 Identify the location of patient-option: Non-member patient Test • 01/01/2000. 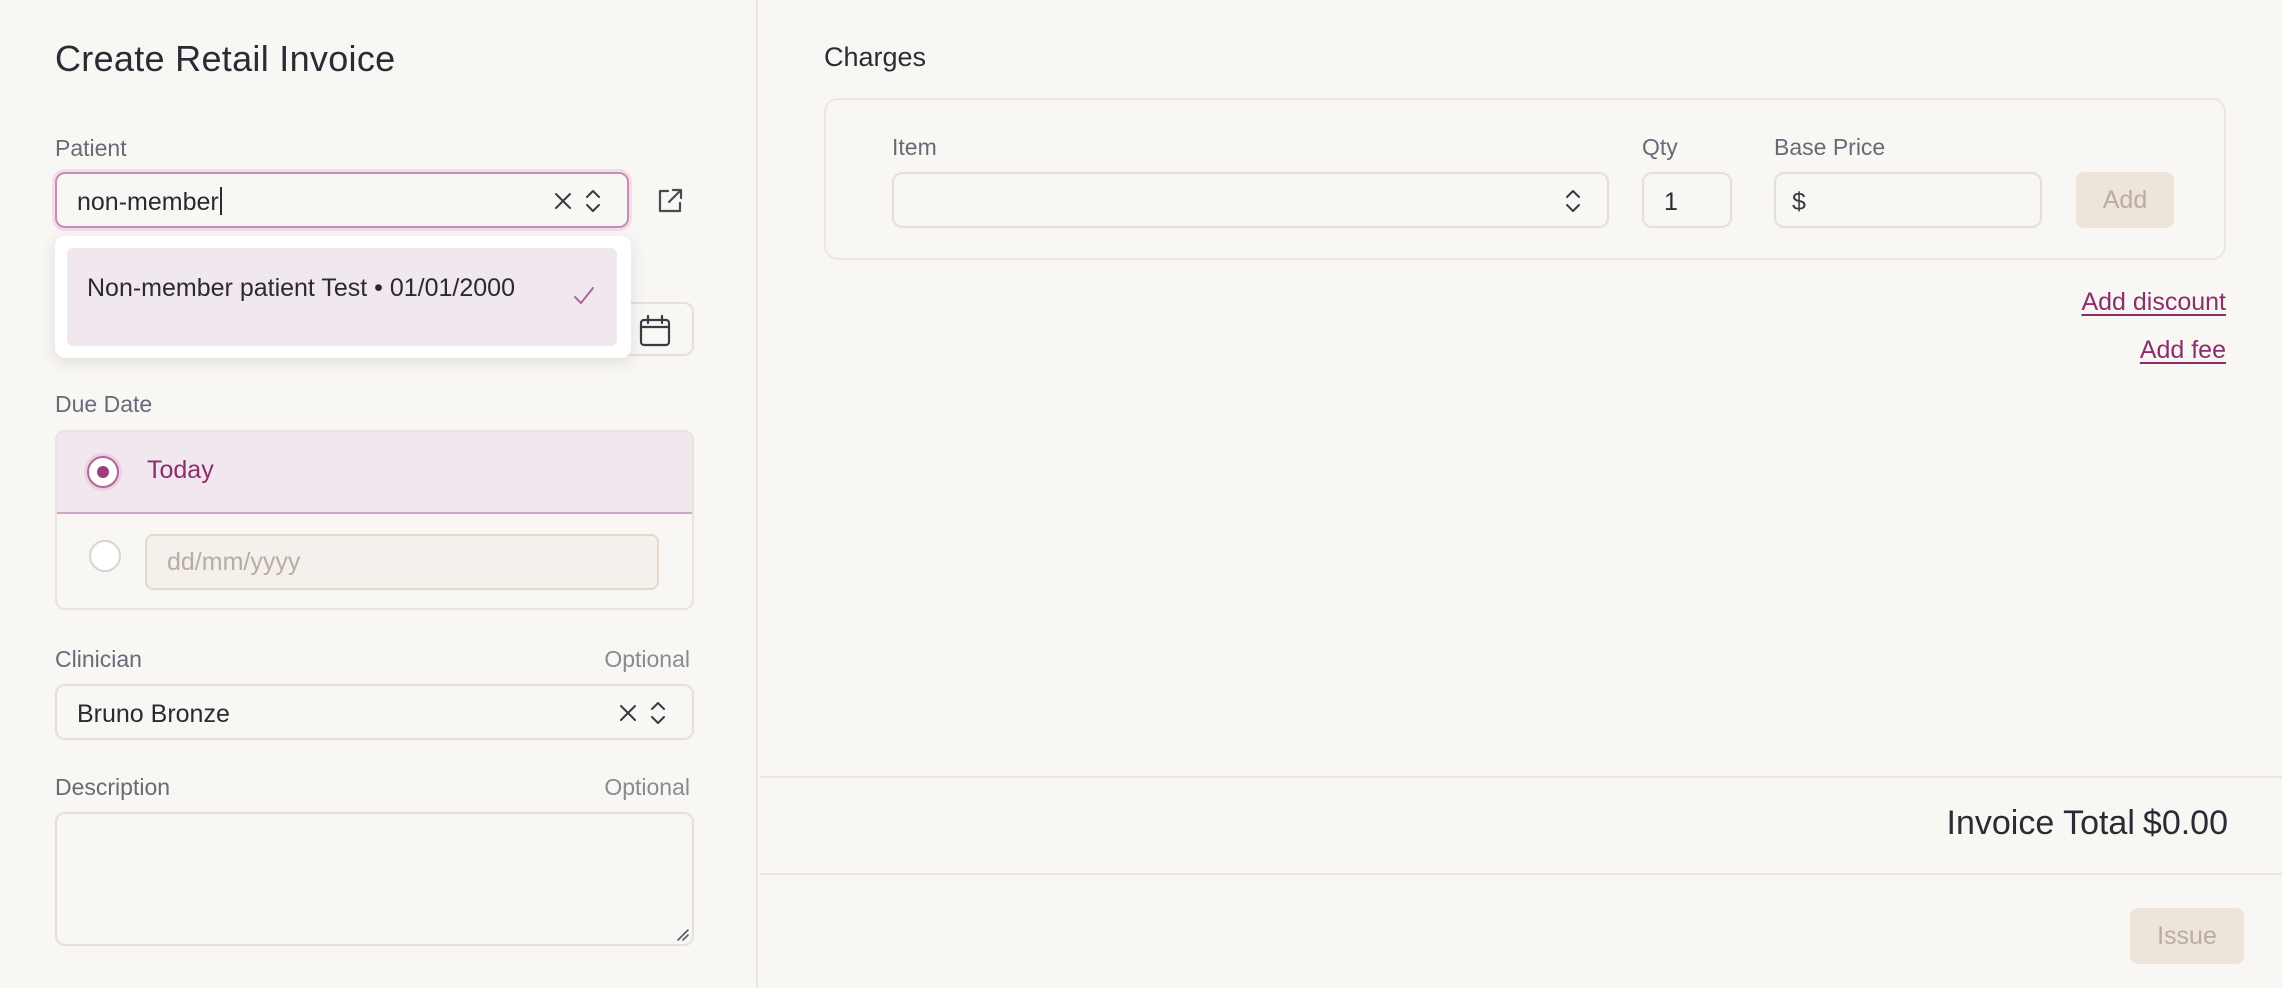
(342, 297).